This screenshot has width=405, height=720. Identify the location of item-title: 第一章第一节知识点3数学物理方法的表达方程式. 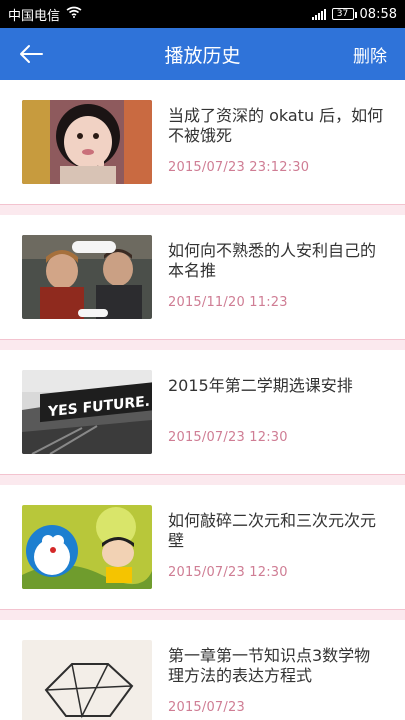
(269, 665).